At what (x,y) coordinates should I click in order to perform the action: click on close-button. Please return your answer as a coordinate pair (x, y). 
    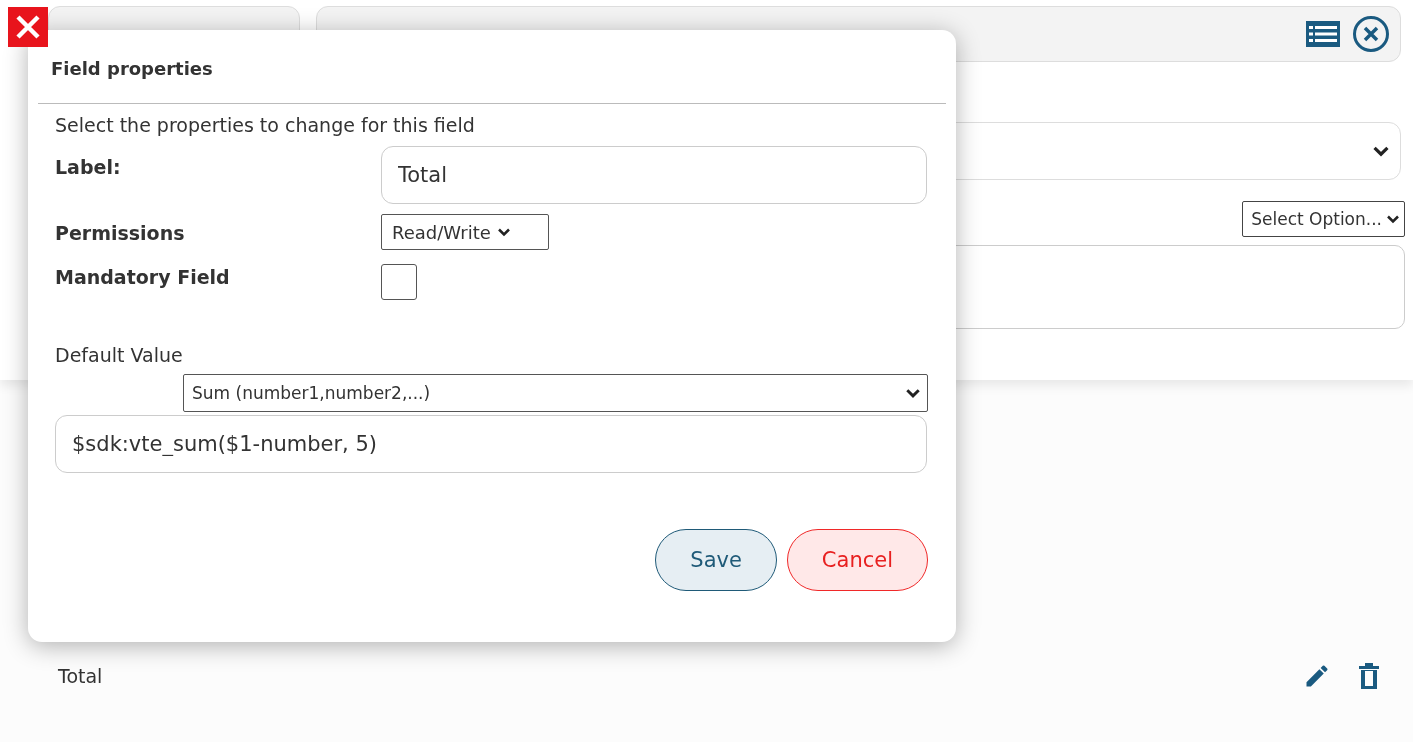
    Looking at the image, I should click on (28, 27).